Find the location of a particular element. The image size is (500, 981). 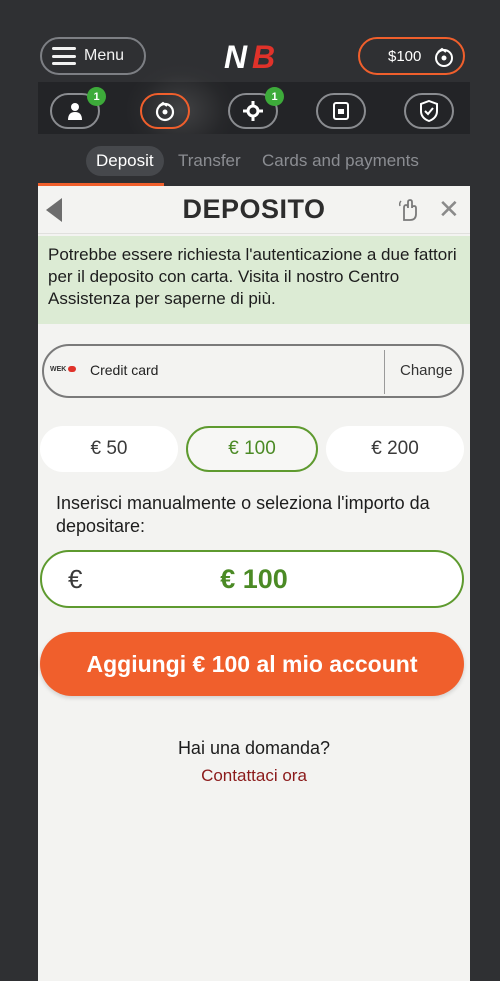

amount-value: € 100 is located at coordinates (254, 579).